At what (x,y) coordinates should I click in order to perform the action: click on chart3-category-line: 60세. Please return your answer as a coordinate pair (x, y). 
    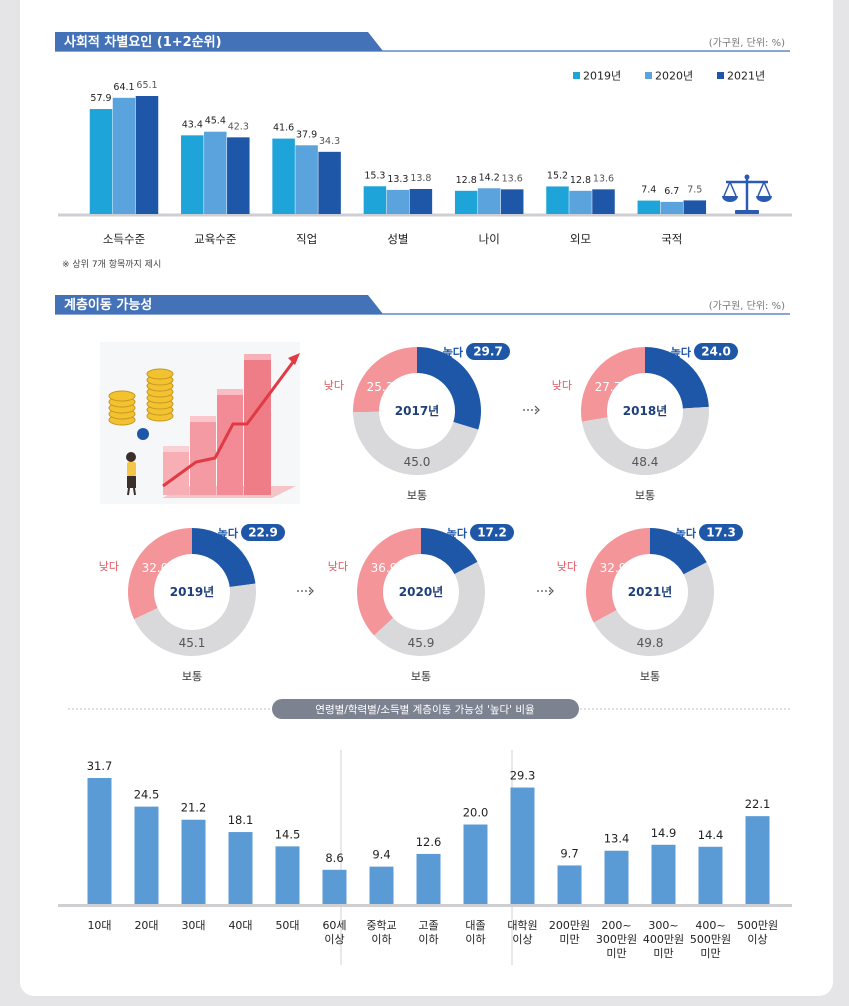
    Looking at the image, I should click on (334, 925).